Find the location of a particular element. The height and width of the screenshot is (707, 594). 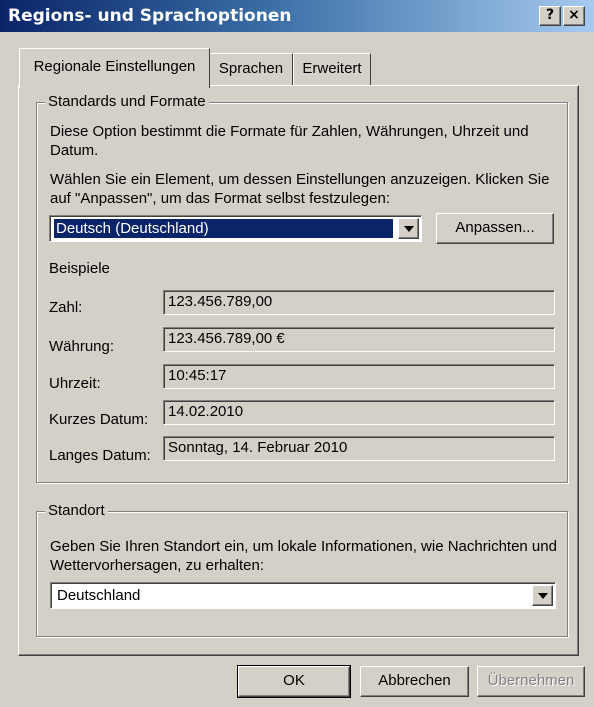

cancel-button-label: Abbrechen is located at coordinates (414, 680).